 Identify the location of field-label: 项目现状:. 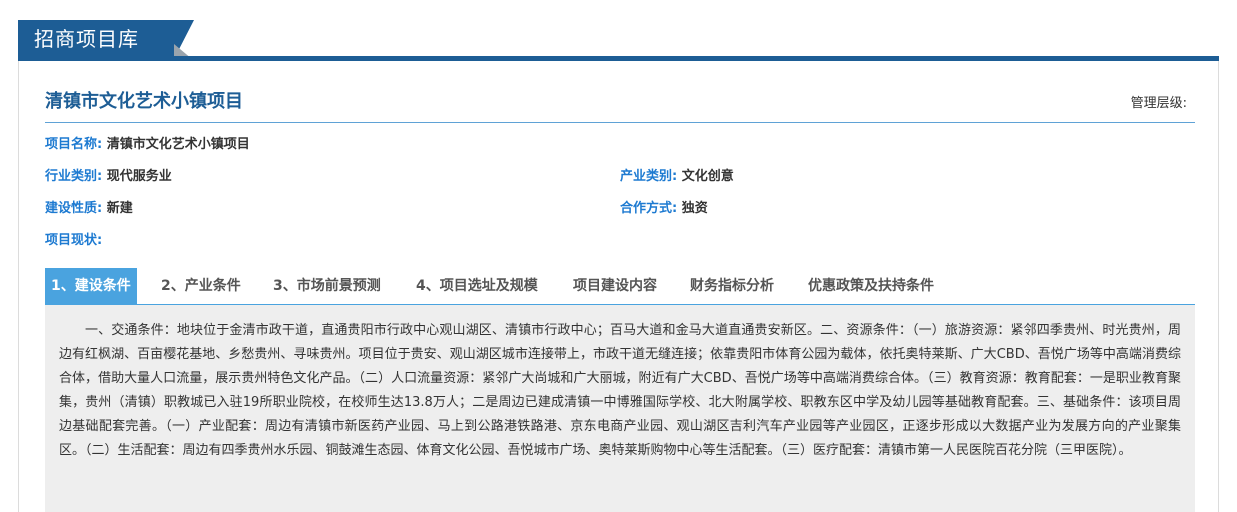
(74, 240).